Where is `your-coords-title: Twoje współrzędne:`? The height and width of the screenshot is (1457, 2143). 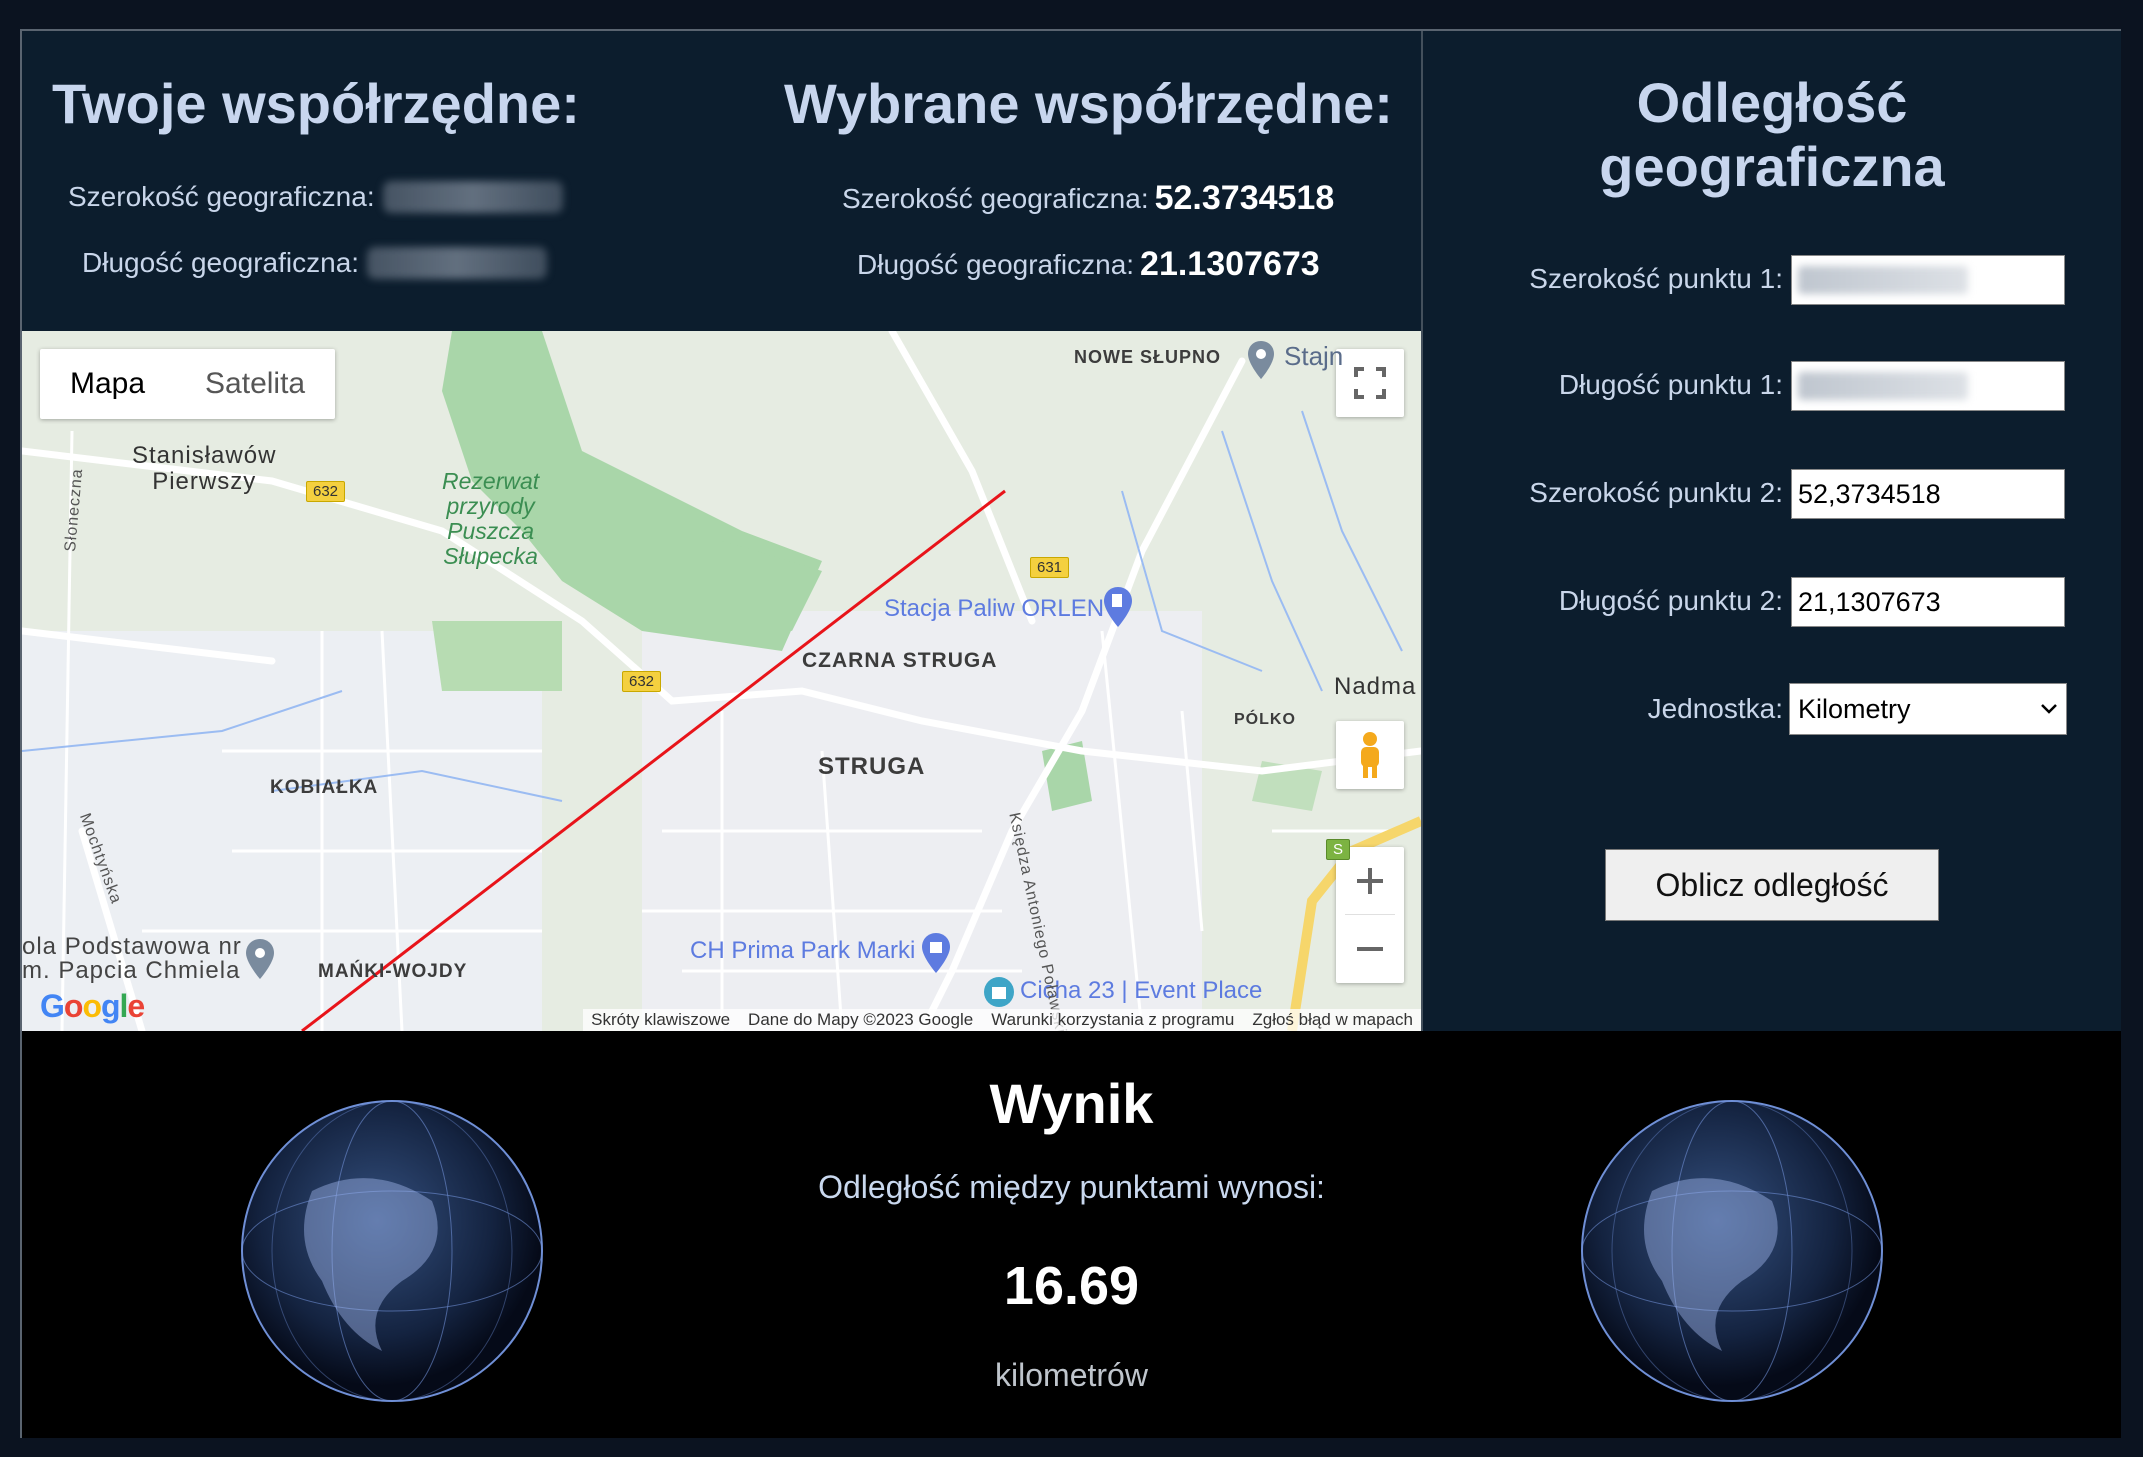 your-coords-title: Twoje współrzędne: is located at coordinates (316, 103).